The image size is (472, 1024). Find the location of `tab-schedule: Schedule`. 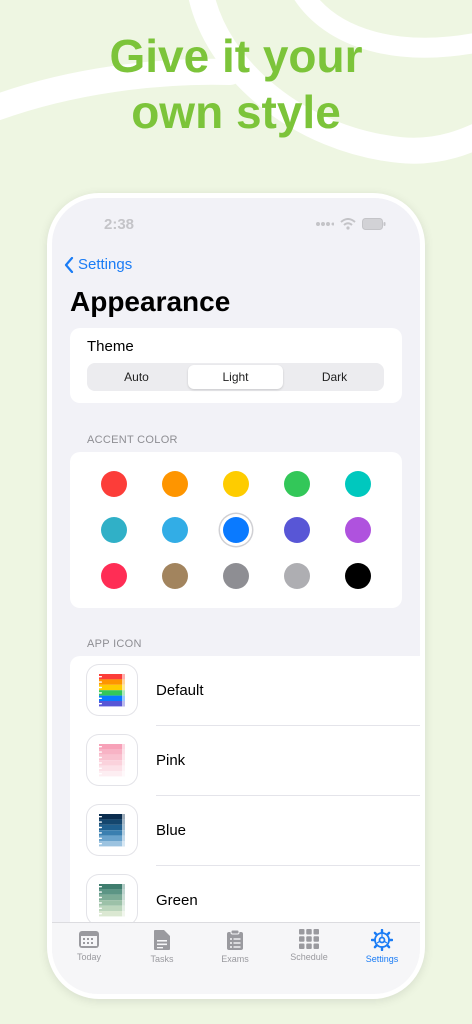

tab-schedule: Schedule is located at coordinates (309, 945).